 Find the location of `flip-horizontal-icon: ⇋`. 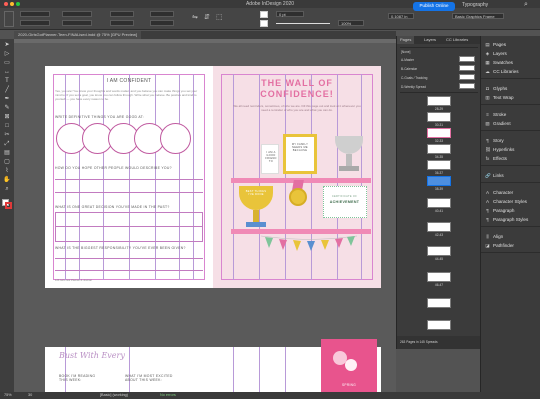

flip-horizontal-icon: ⇋ is located at coordinates (195, 17).